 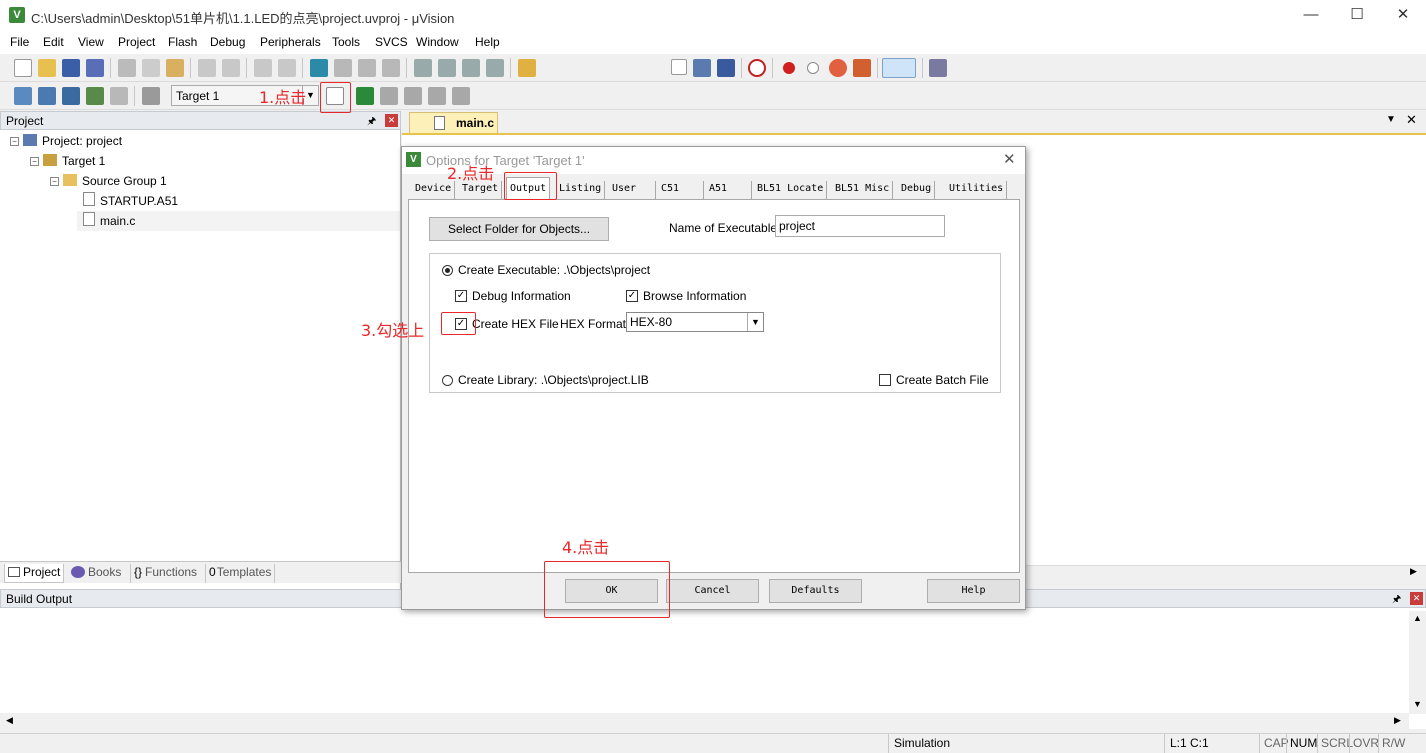 What do you see at coordinates (96, 573) in the screenshot?
I see `tab-books: Books` at bounding box center [96, 573].